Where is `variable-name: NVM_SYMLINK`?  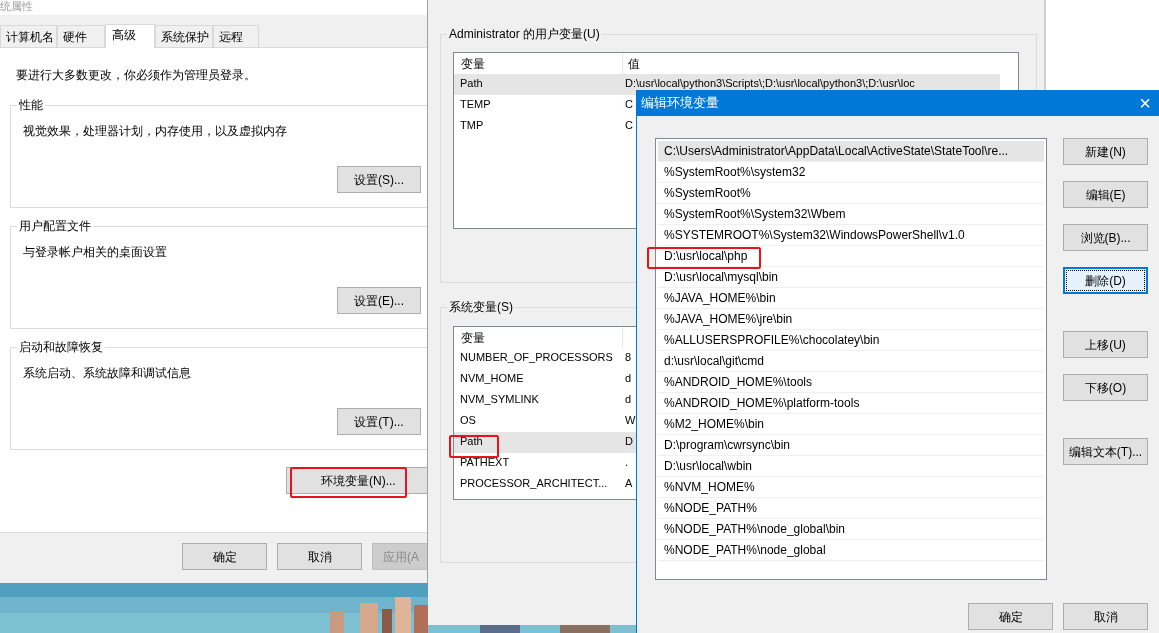 variable-name: NVM_SYMLINK is located at coordinates (499, 399).